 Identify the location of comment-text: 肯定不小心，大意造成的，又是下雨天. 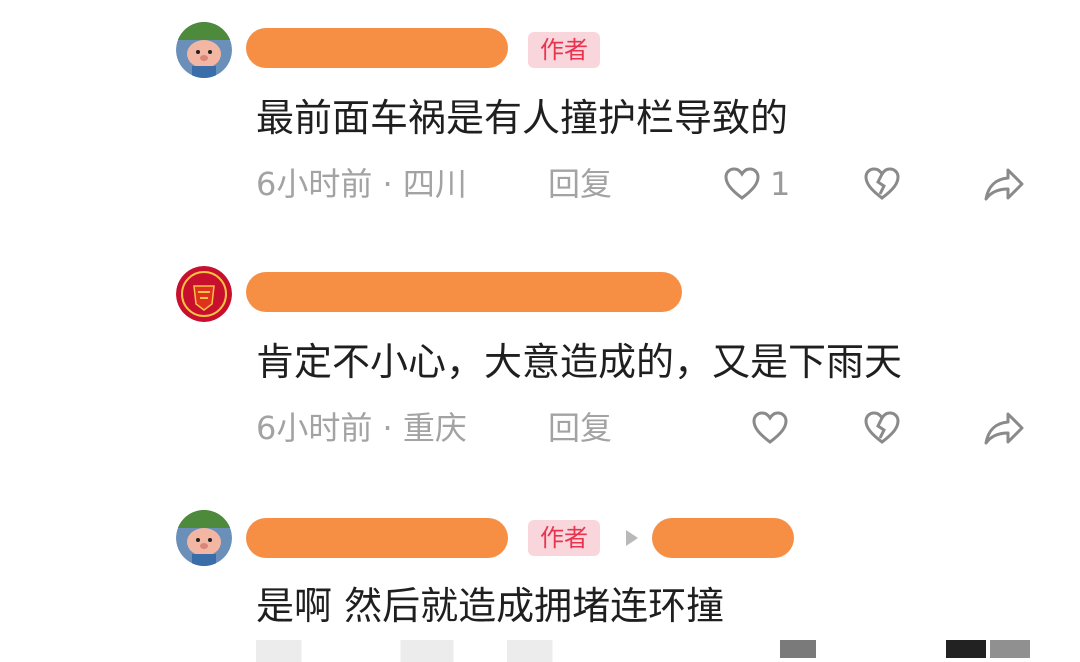
(579, 362).